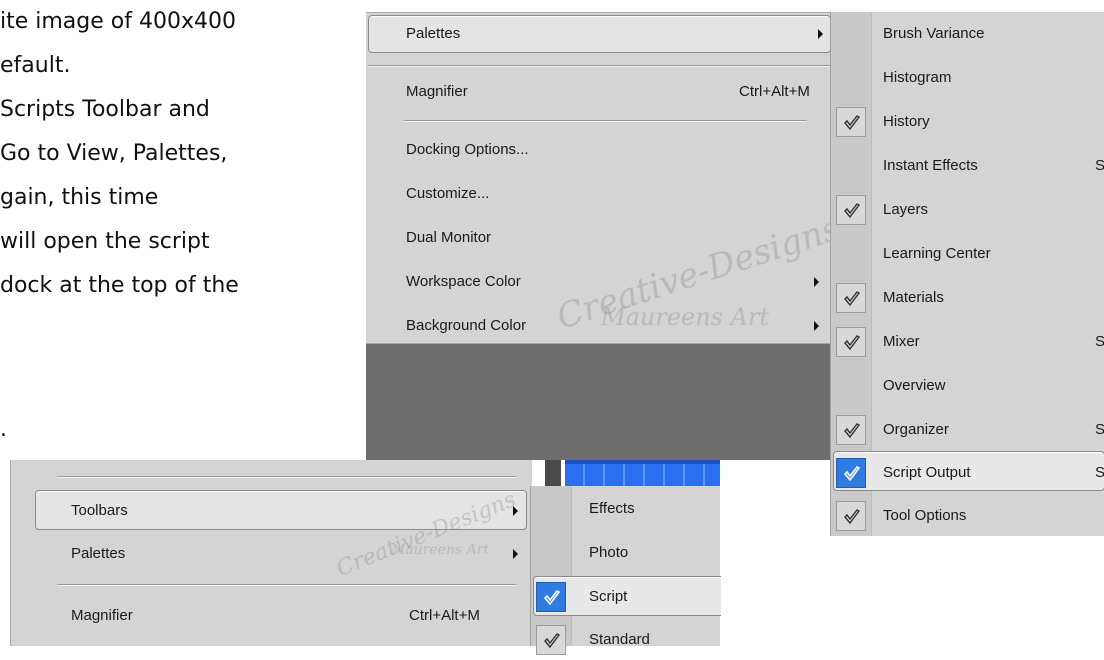 Image resolution: width=1104 pixels, height=660 pixels. What do you see at coordinates (913, 297) in the screenshot?
I see `menu-item-label: Materials` at bounding box center [913, 297].